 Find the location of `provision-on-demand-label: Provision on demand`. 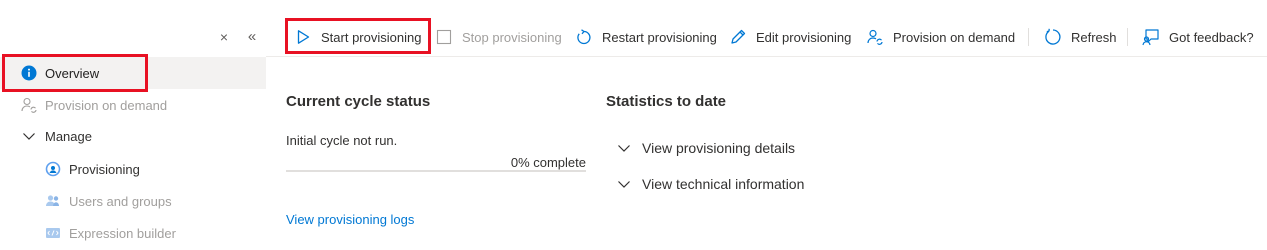

provision-on-demand-label: Provision on demand is located at coordinates (954, 37).